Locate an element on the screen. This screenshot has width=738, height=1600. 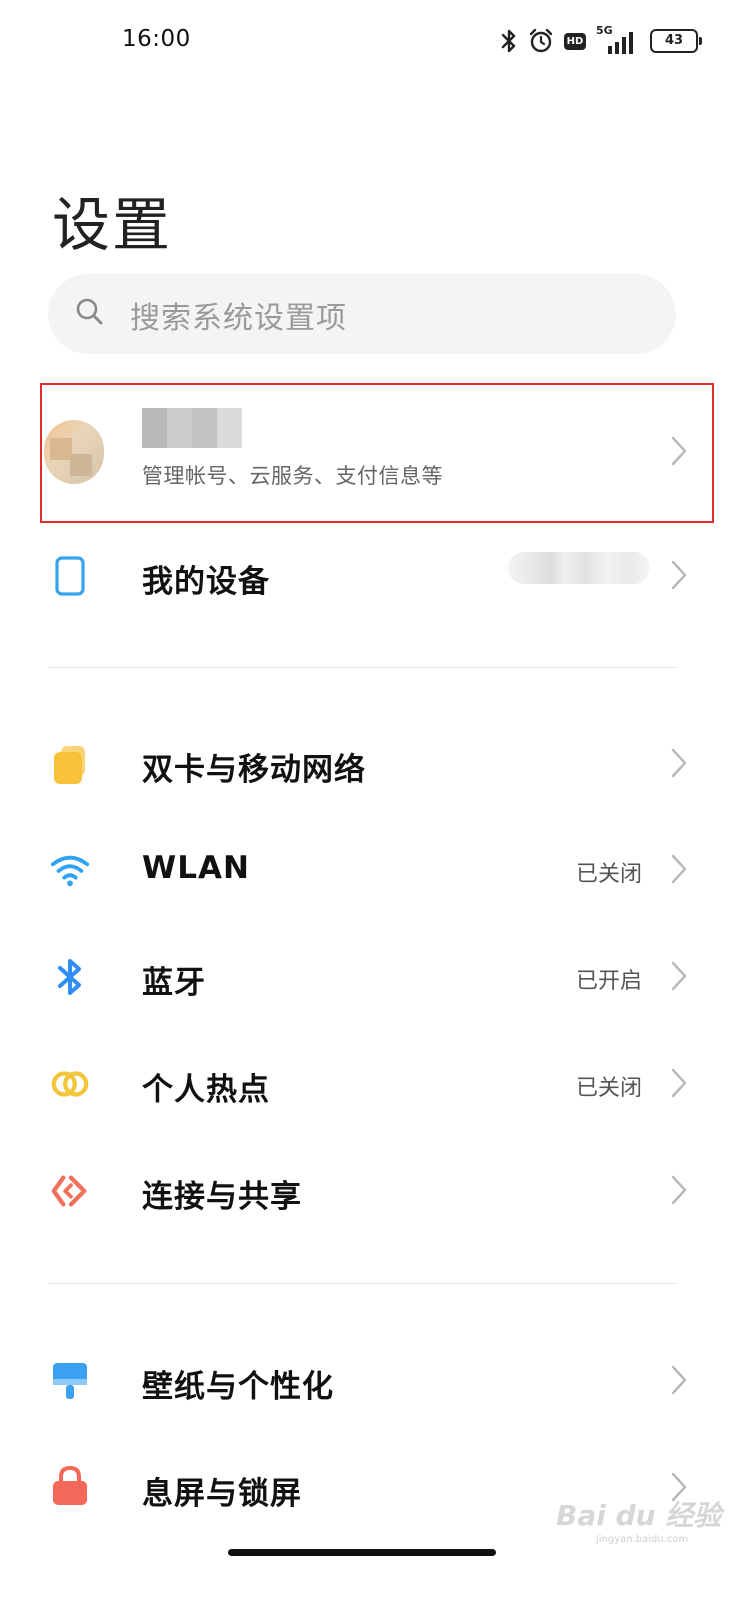
watermark: Bai du 经验 is located at coordinates (639, 1515).